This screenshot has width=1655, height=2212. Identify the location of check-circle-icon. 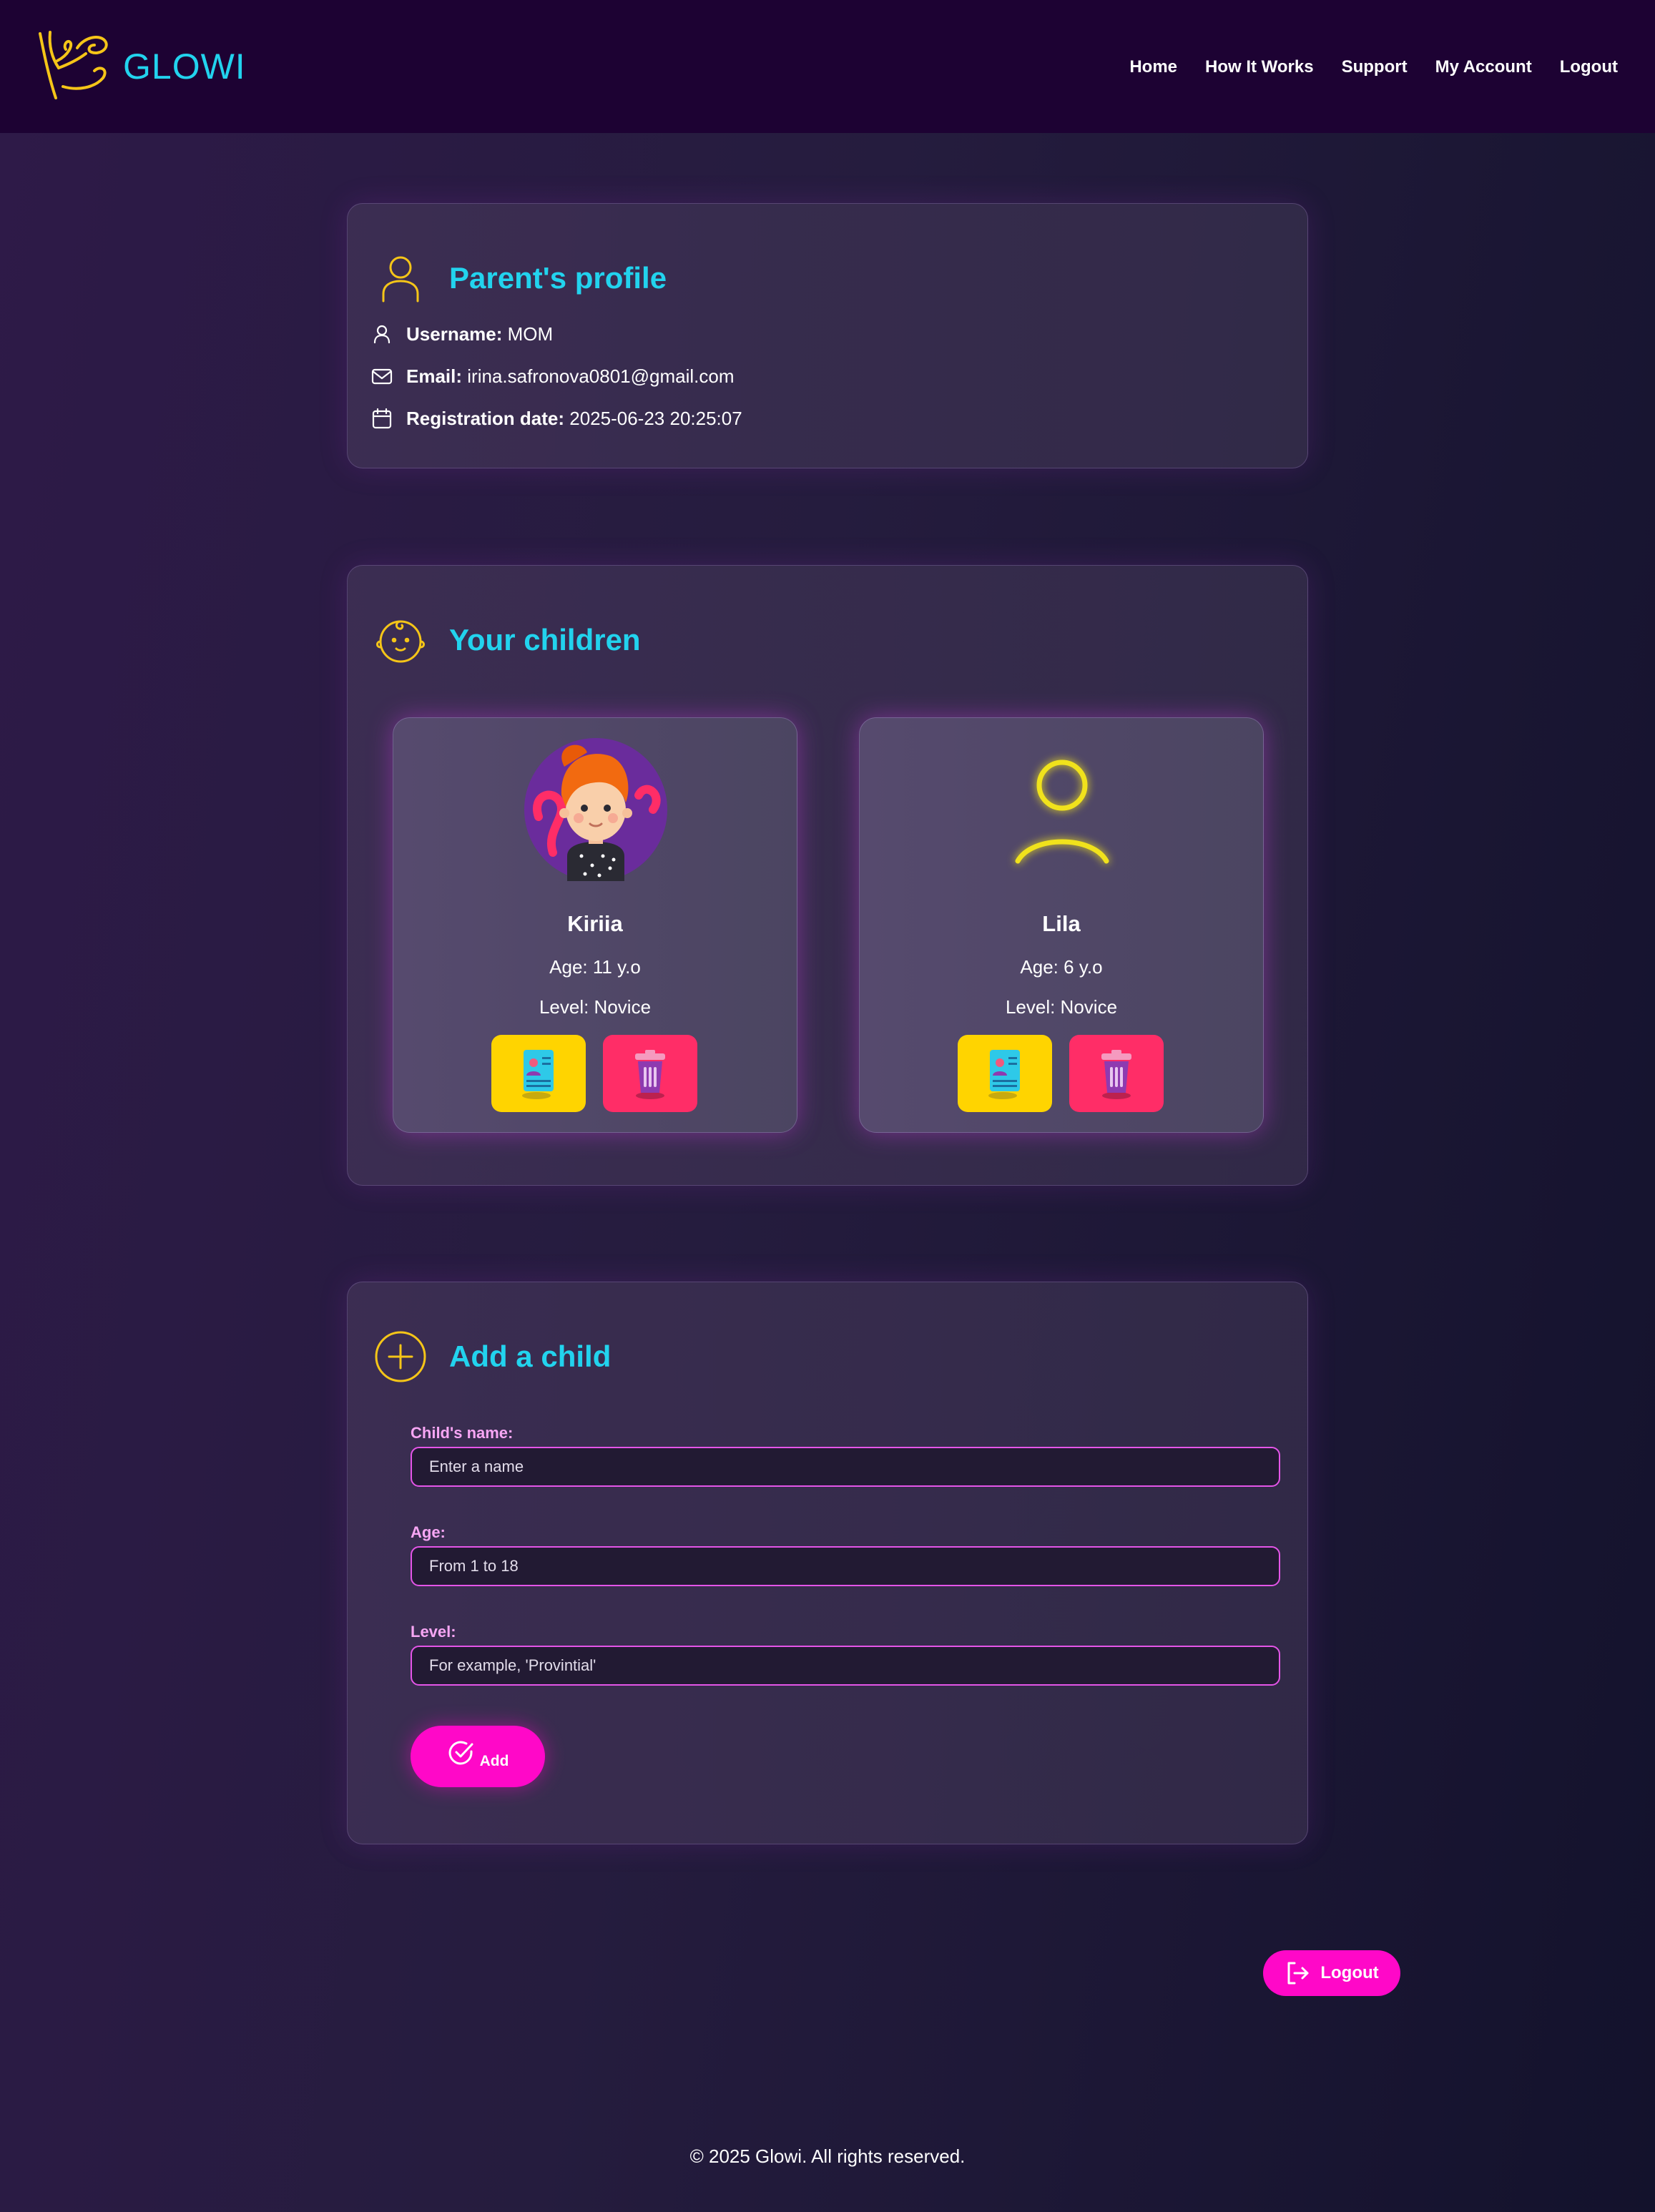
(460, 1753).